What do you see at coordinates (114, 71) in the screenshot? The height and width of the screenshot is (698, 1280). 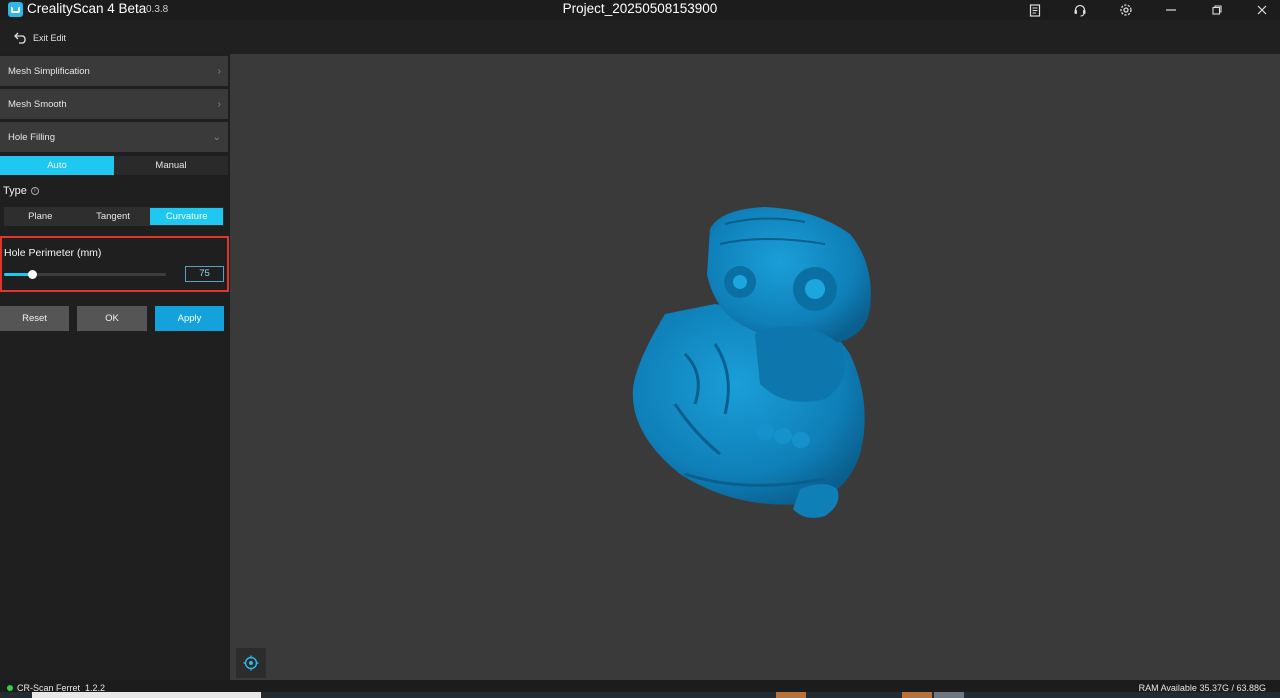 I see `section-mesh-simplification: Mesh Simplification ›` at bounding box center [114, 71].